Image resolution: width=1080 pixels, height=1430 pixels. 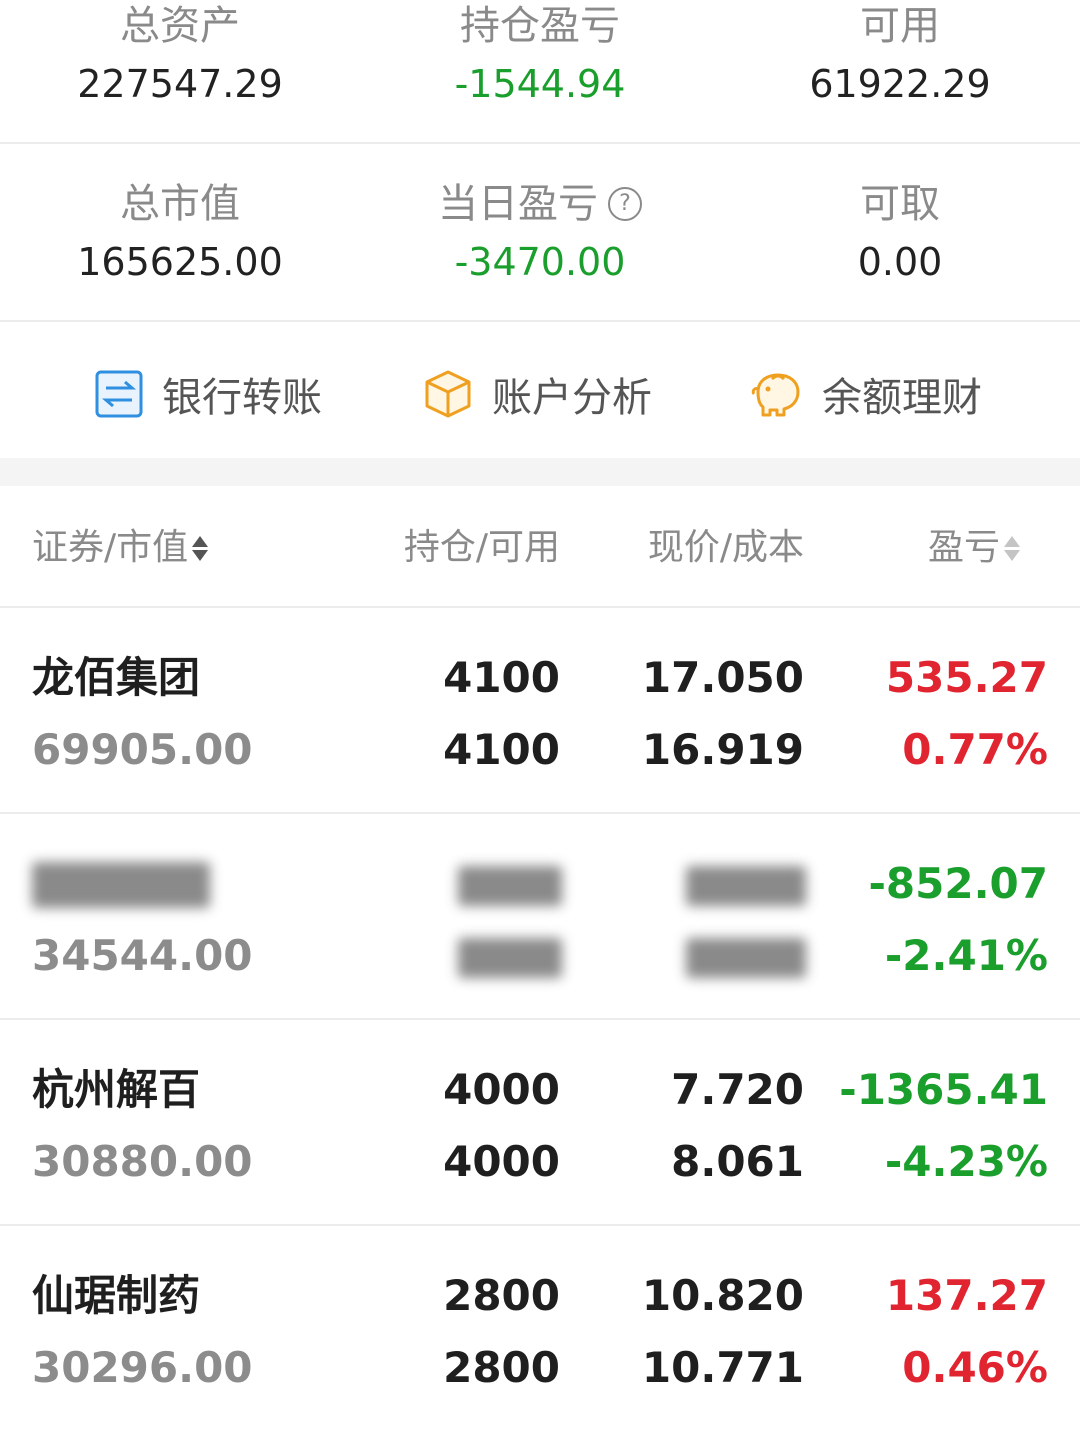 I want to click on position-pl-value: -1544.94, so click(x=540, y=84).